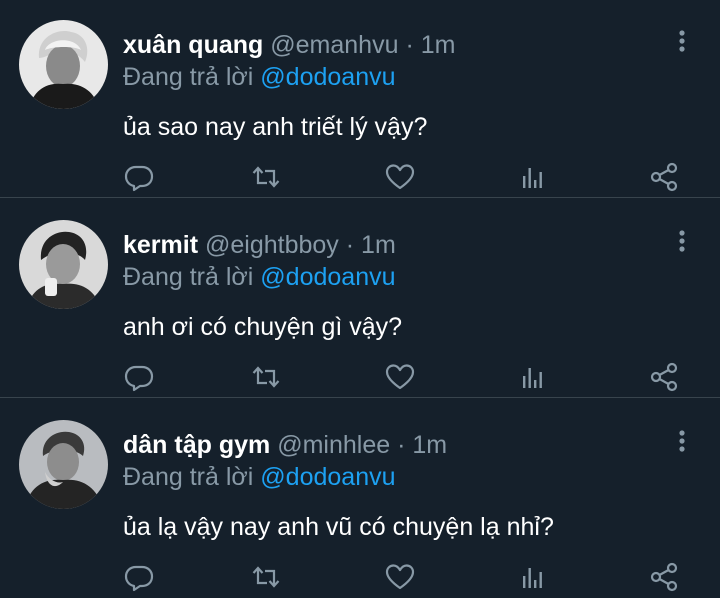  Describe the element at coordinates (193, 45) in the screenshot. I see `display-name: xuân quang` at that location.